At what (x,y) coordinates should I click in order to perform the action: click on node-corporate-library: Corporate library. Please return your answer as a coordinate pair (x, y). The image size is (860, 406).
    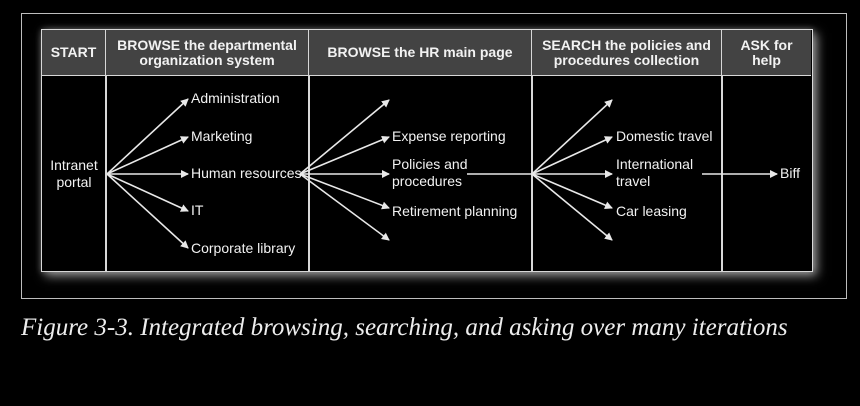
    Looking at the image, I should click on (243, 248).